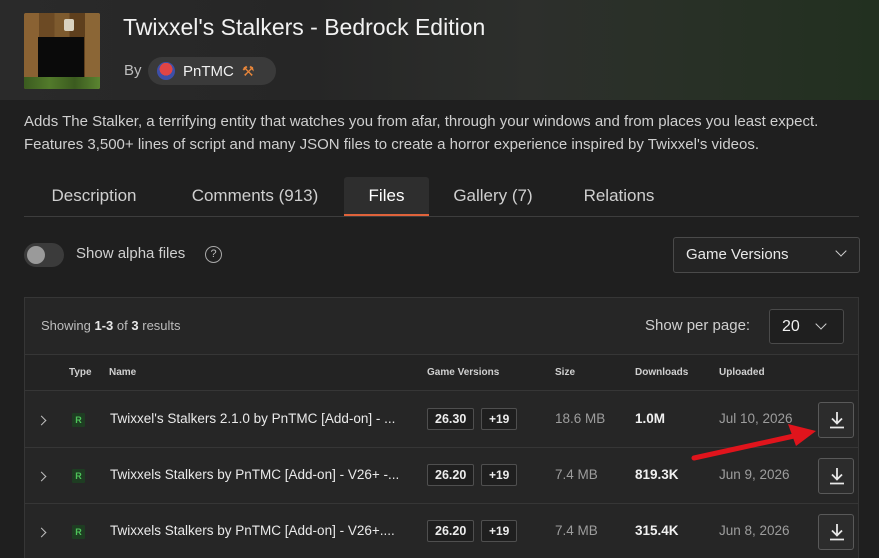  What do you see at coordinates (756, 418) in the screenshot?
I see `upload-date: Jul 10, 2026` at bounding box center [756, 418].